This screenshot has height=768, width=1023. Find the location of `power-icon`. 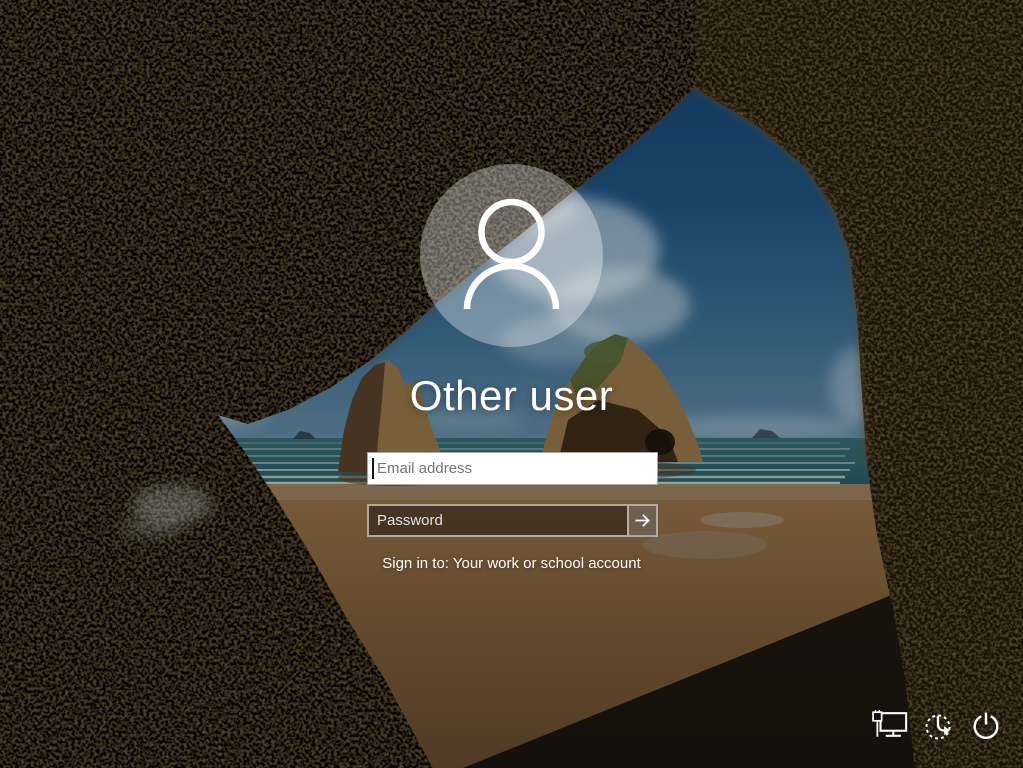

power-icon is located at coordinates (986, 726).